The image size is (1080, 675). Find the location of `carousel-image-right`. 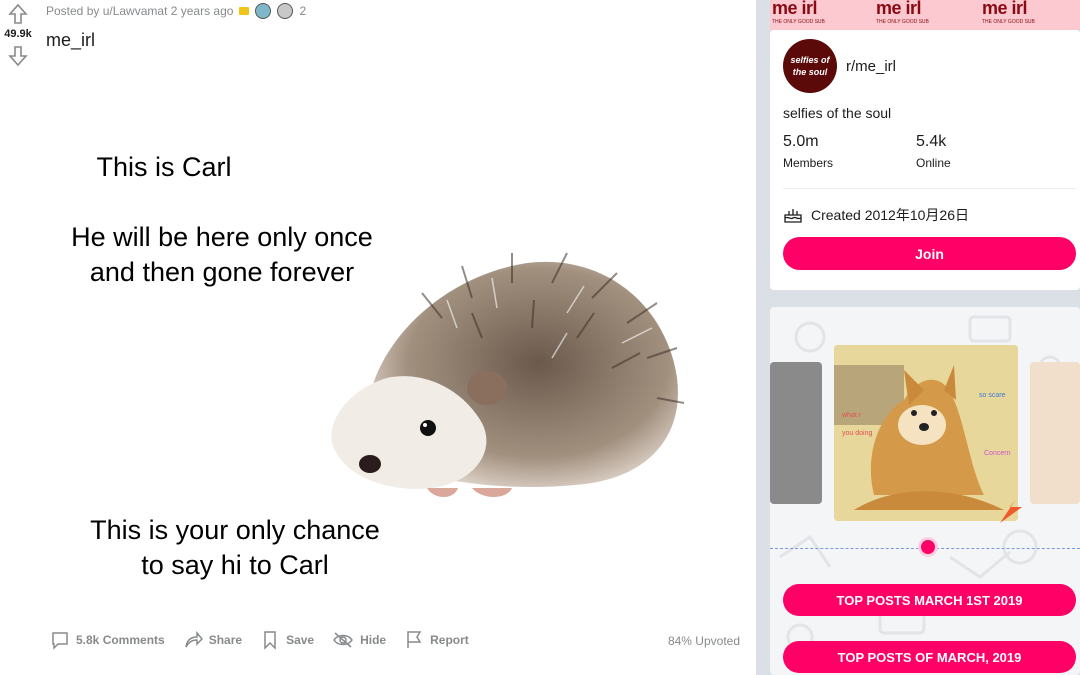

carousel-image-right is located at coordinates (1055, 433).